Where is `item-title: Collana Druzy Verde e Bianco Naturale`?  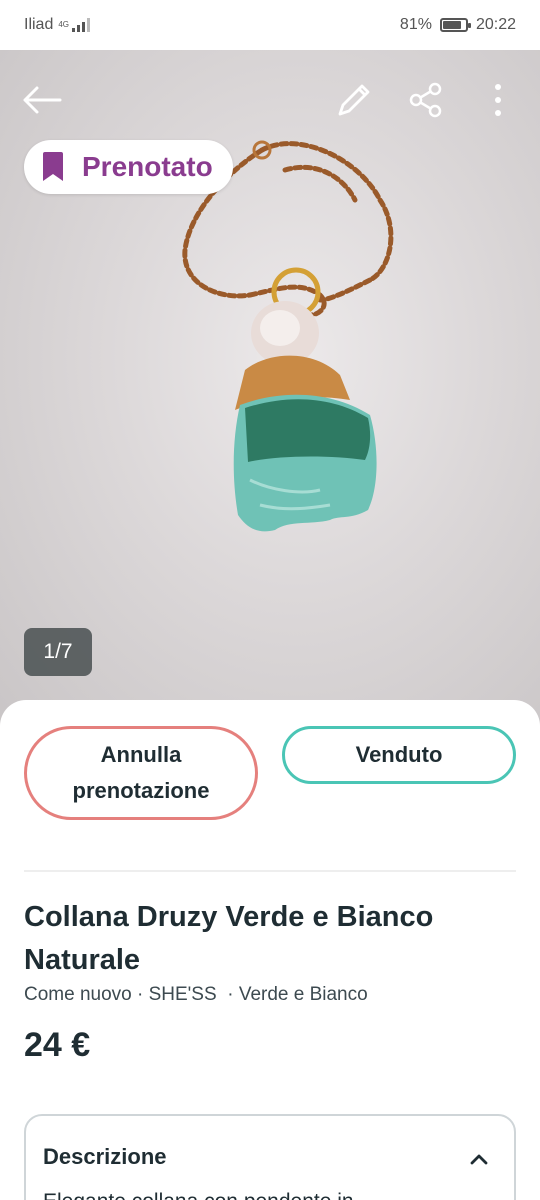
item-title: Collana Druzy Verde e Bianco Naturale is located at coordinates (229, 938).